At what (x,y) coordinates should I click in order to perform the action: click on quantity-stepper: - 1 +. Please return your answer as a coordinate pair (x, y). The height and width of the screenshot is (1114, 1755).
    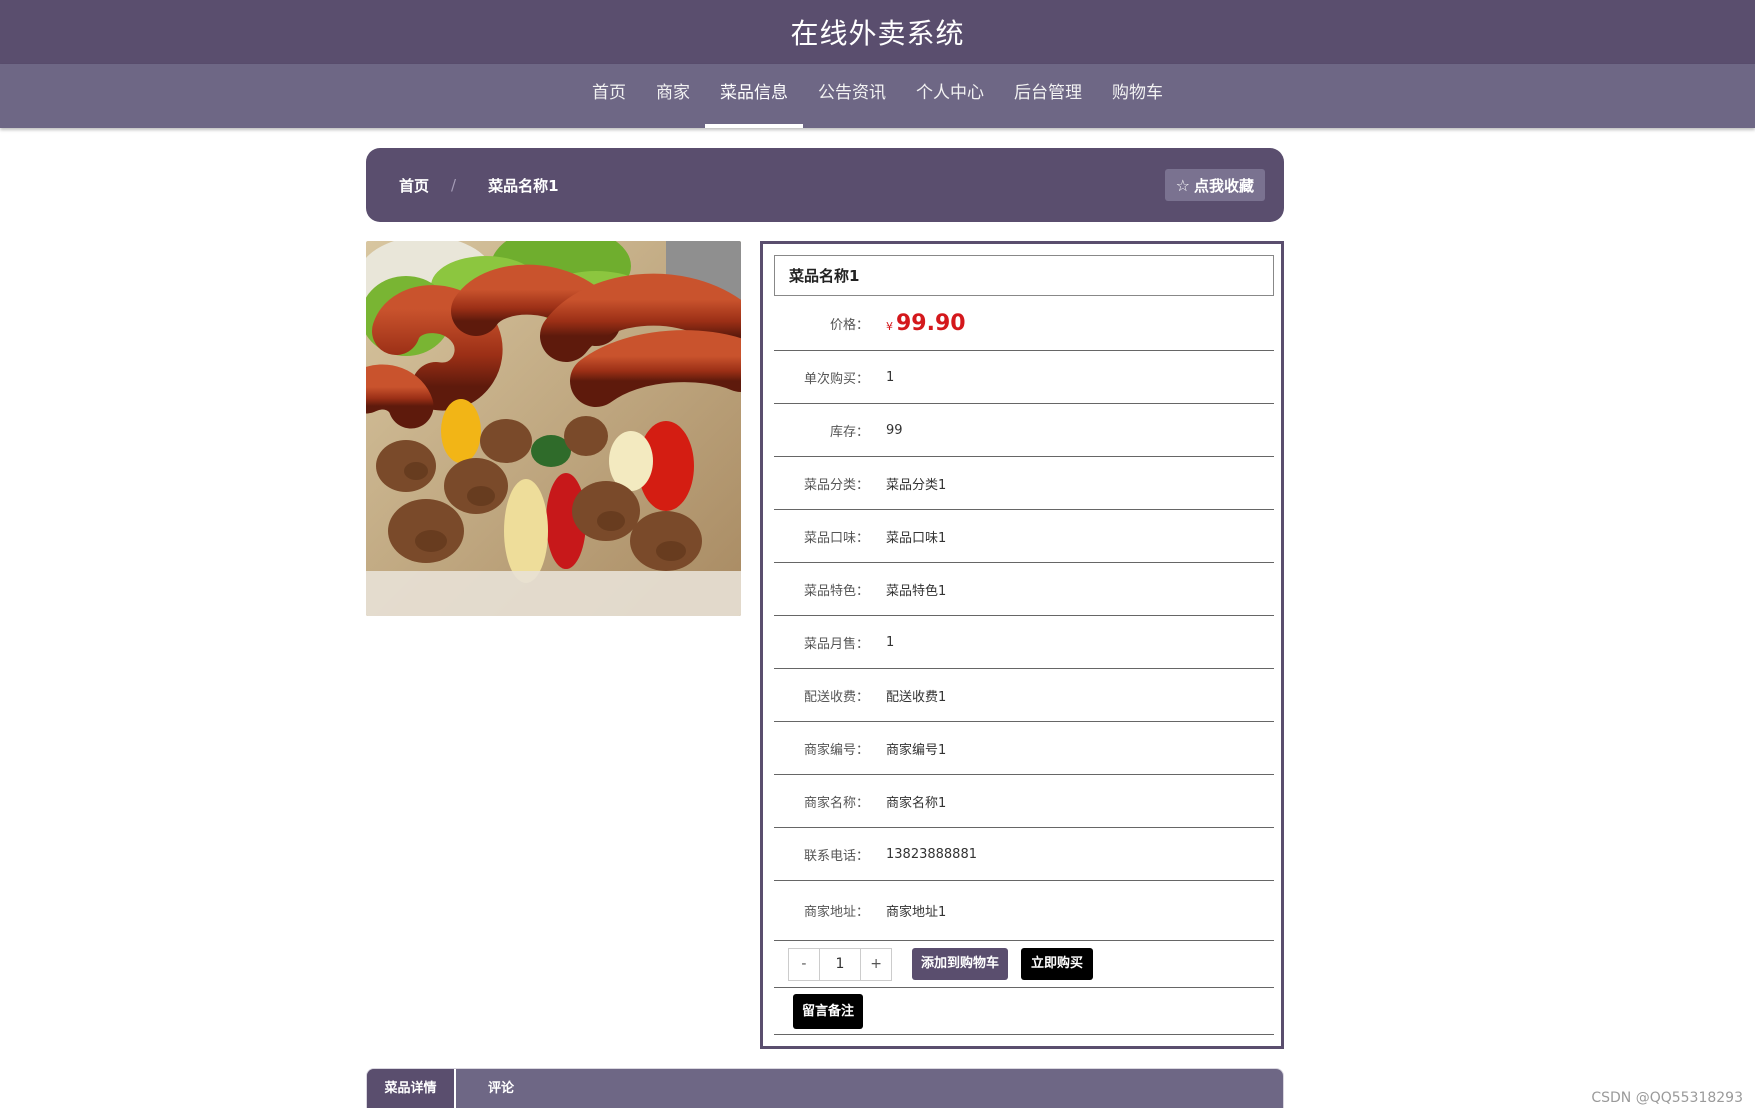
    Looking at the image, I should click on (840, 964).